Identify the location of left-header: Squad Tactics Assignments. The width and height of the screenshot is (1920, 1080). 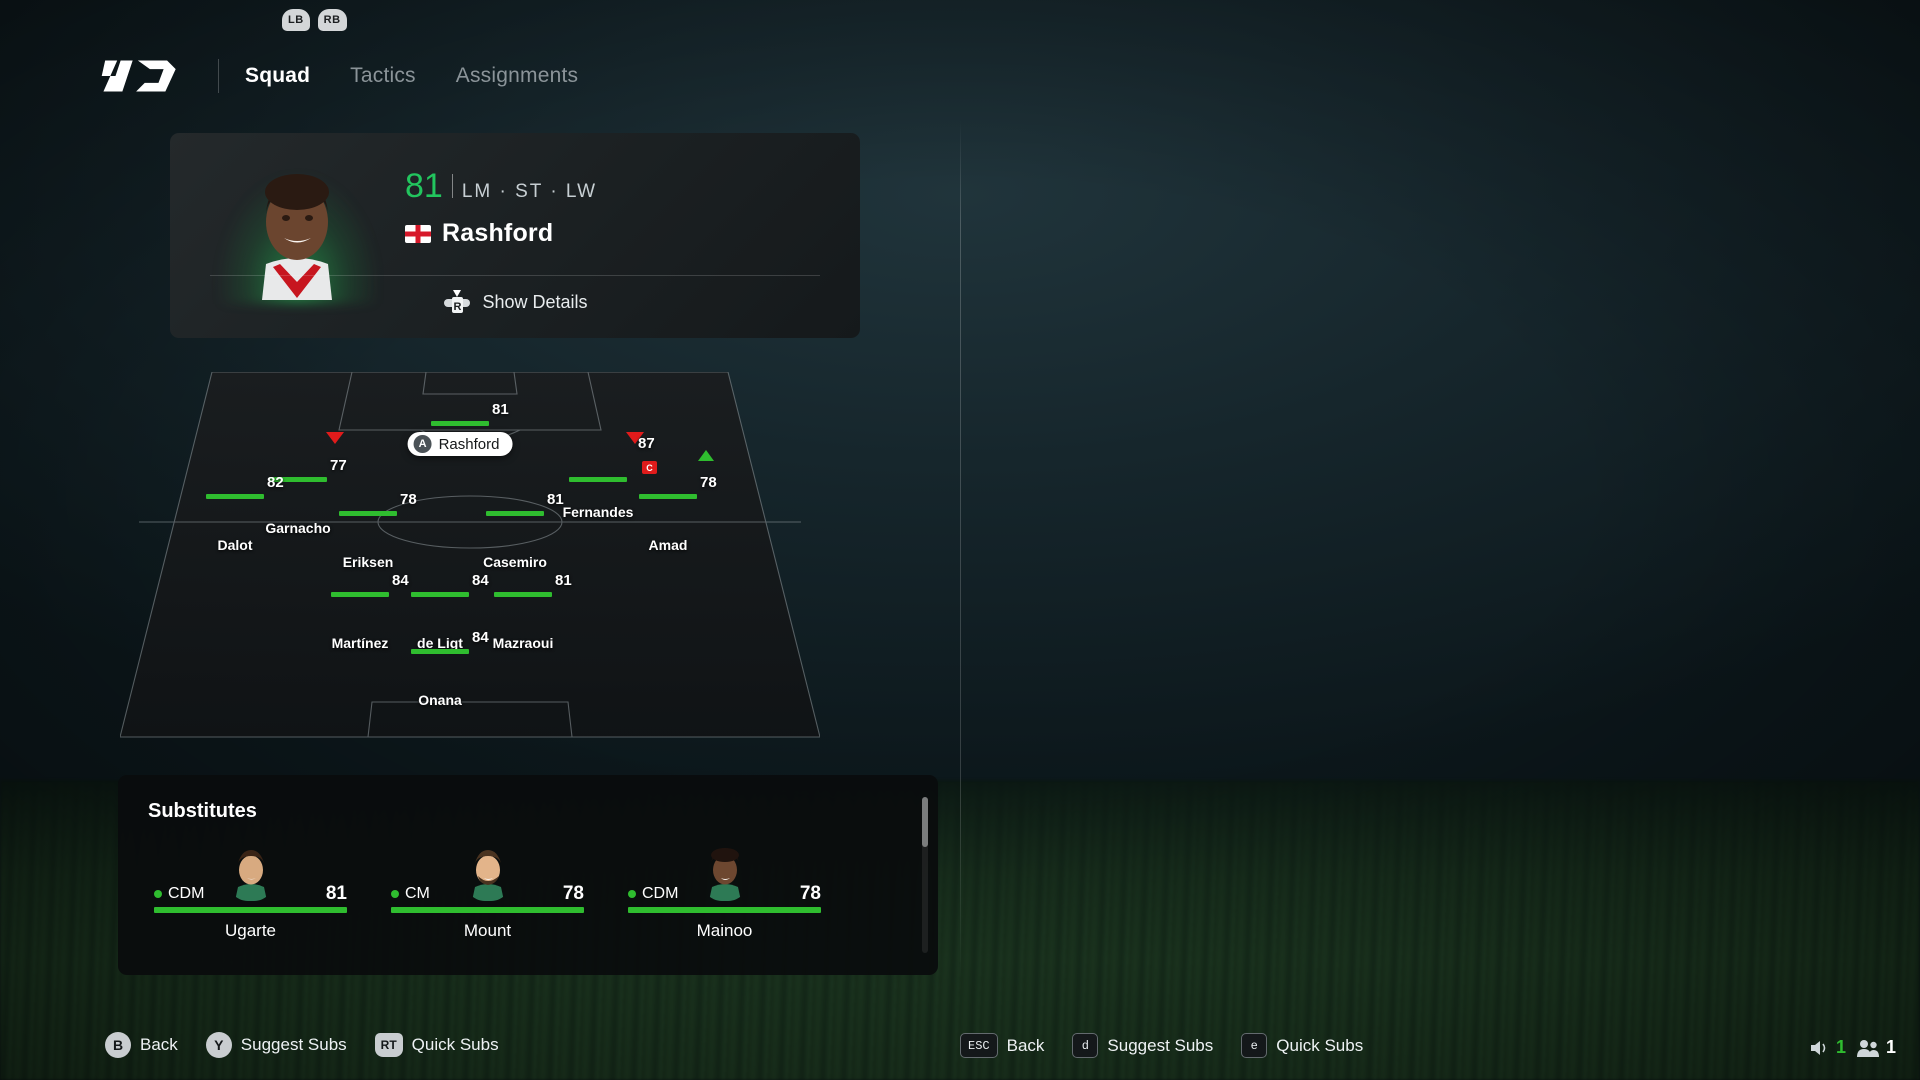
(339, 76).